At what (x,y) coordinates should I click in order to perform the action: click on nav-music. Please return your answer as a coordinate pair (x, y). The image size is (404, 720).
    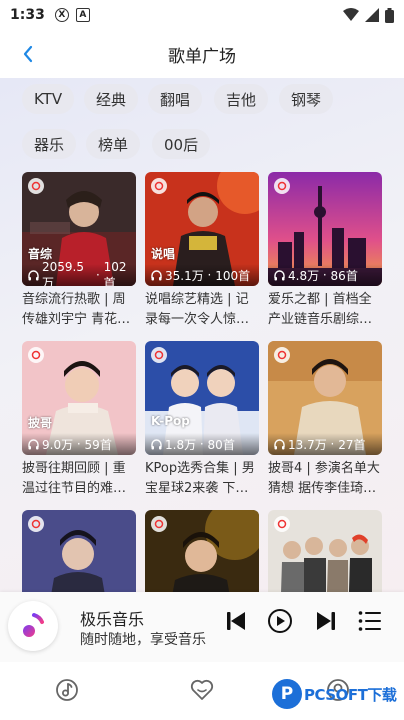
    Looking at the image, I should click on (67, 690).